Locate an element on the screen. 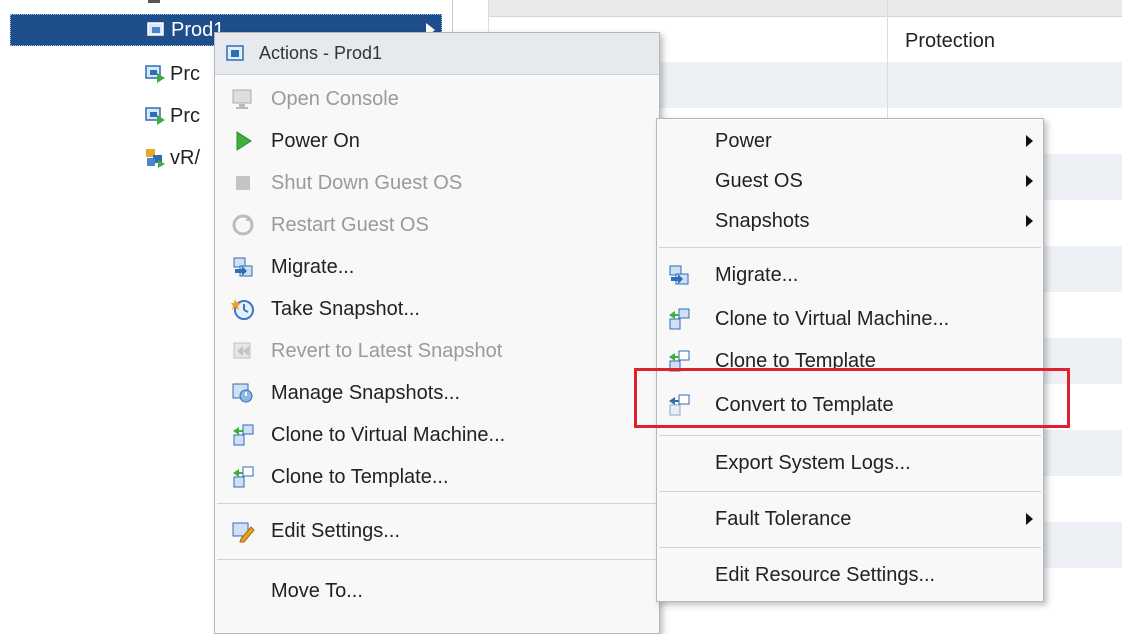 This screenshot has height=634, width=1122. play-icon is located at coordinates (243, 141).